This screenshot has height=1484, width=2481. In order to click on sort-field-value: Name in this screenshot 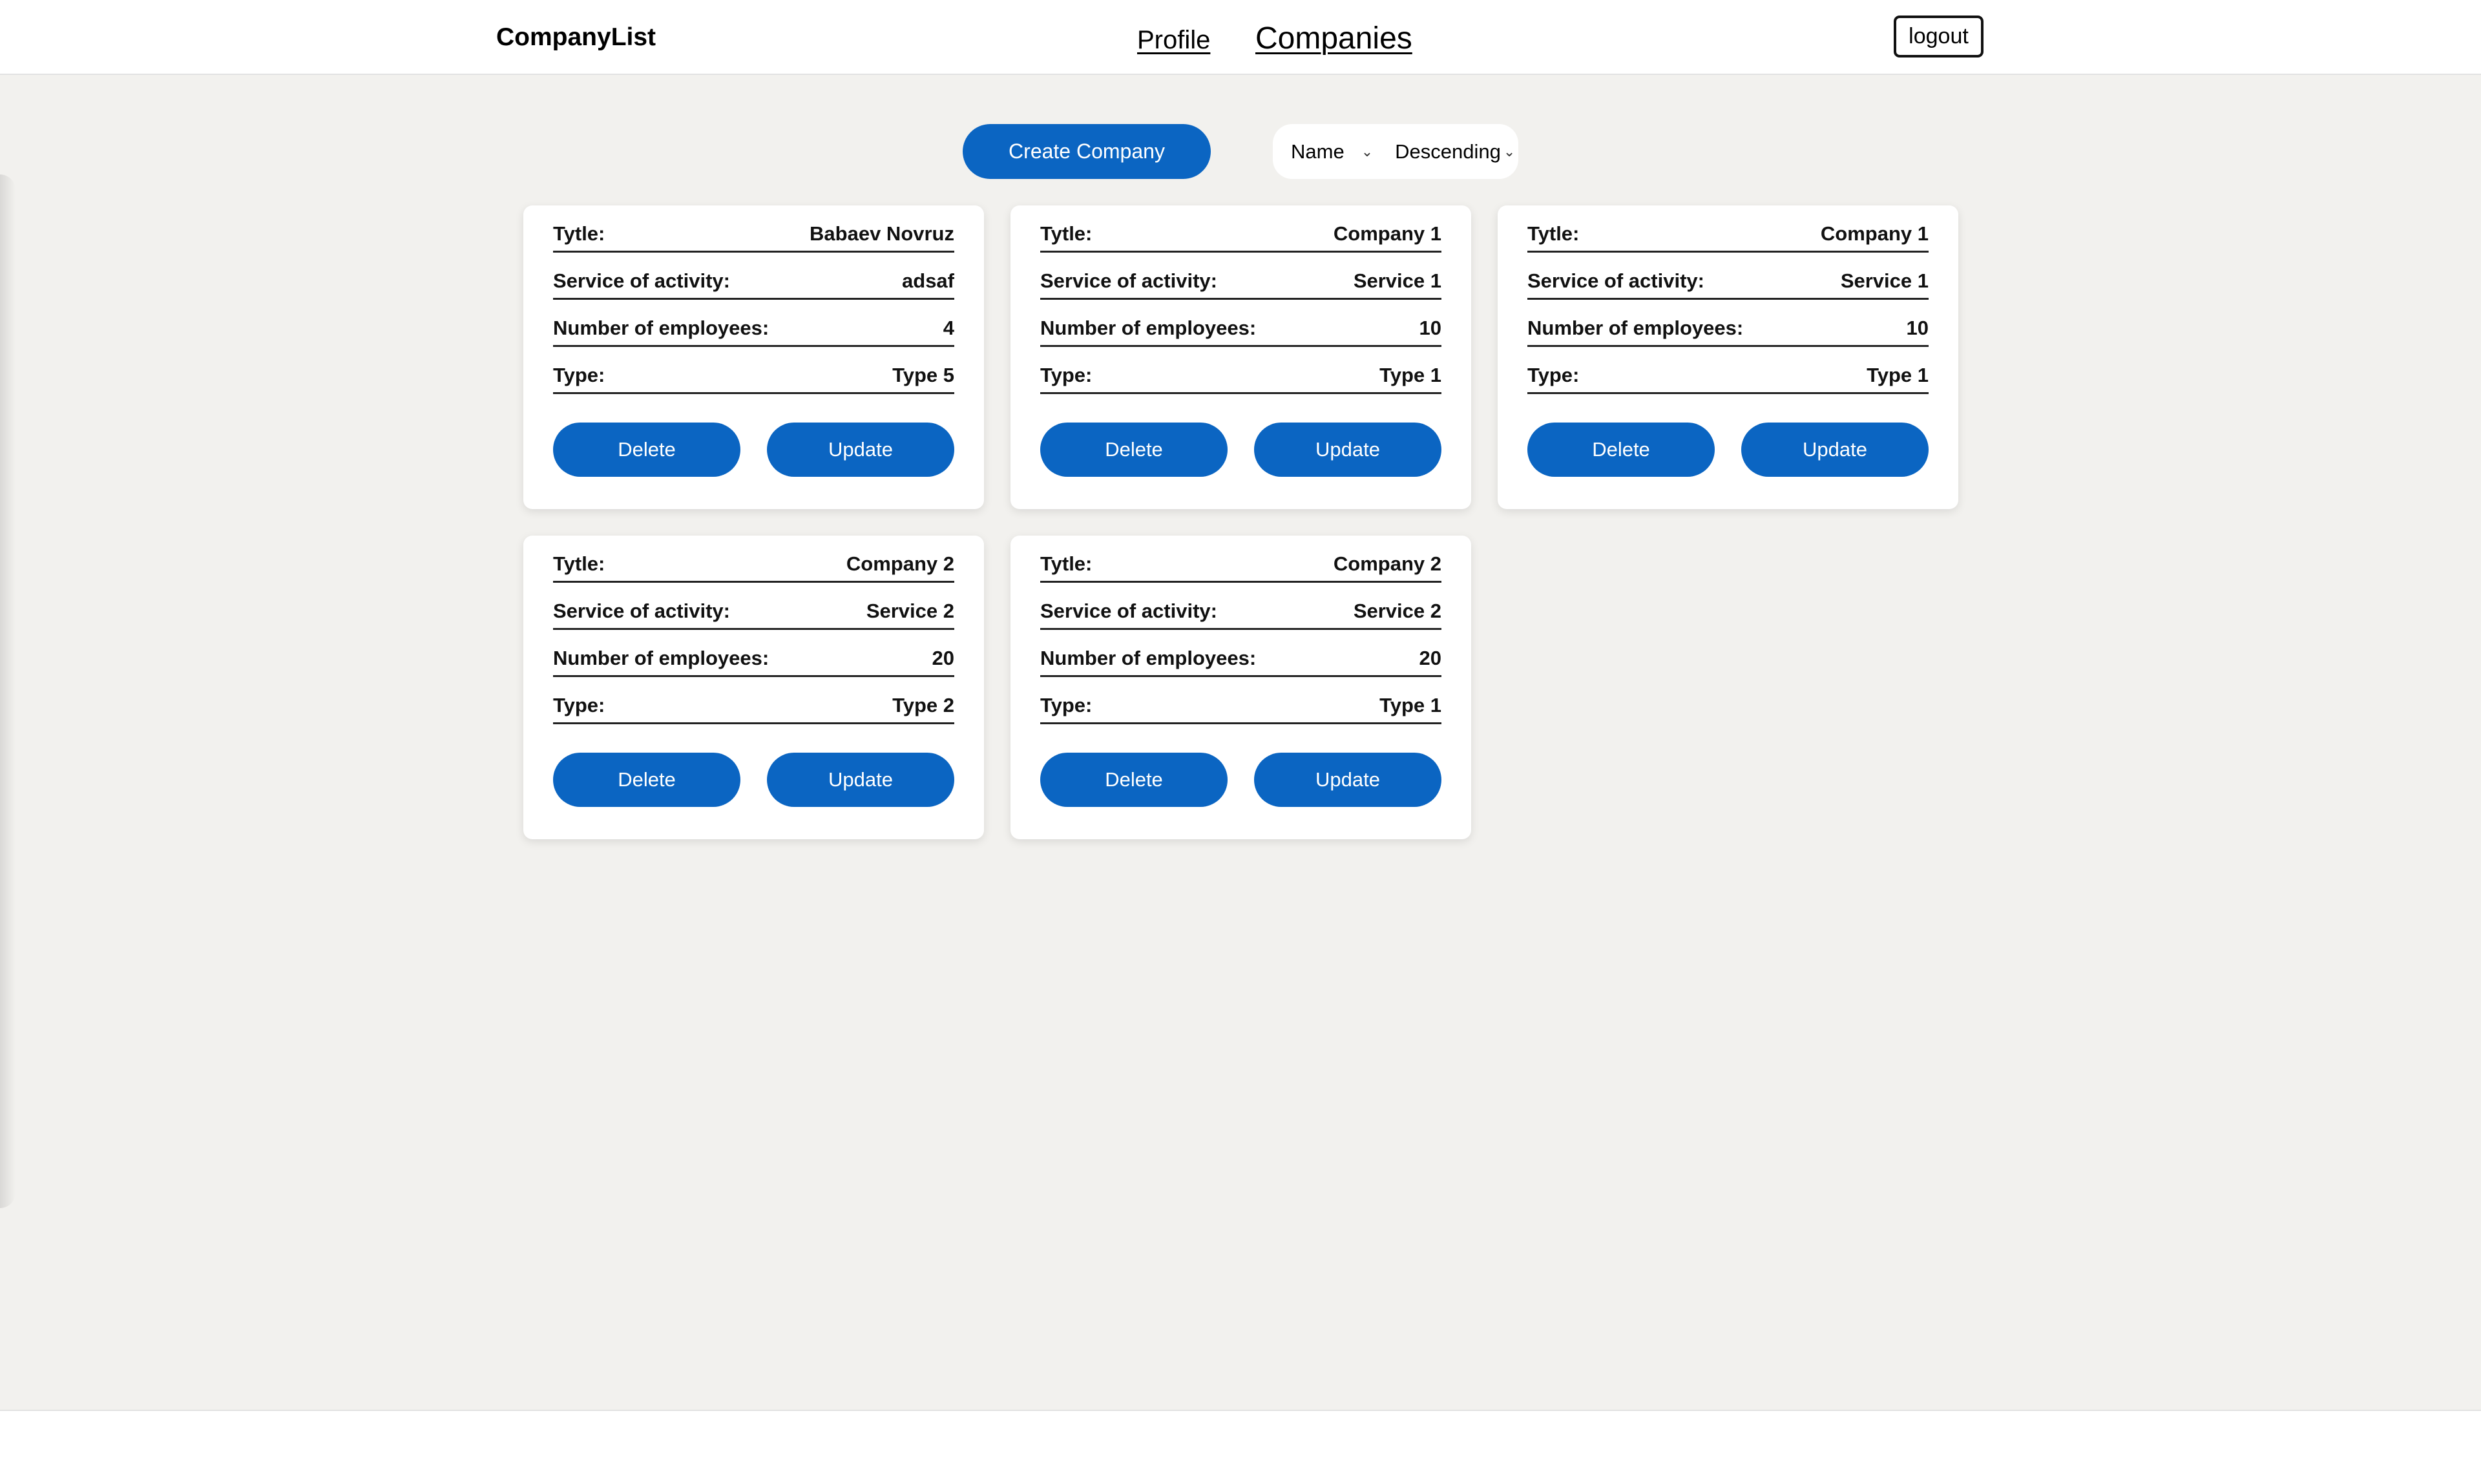, I will do `click(1318, 151)`.